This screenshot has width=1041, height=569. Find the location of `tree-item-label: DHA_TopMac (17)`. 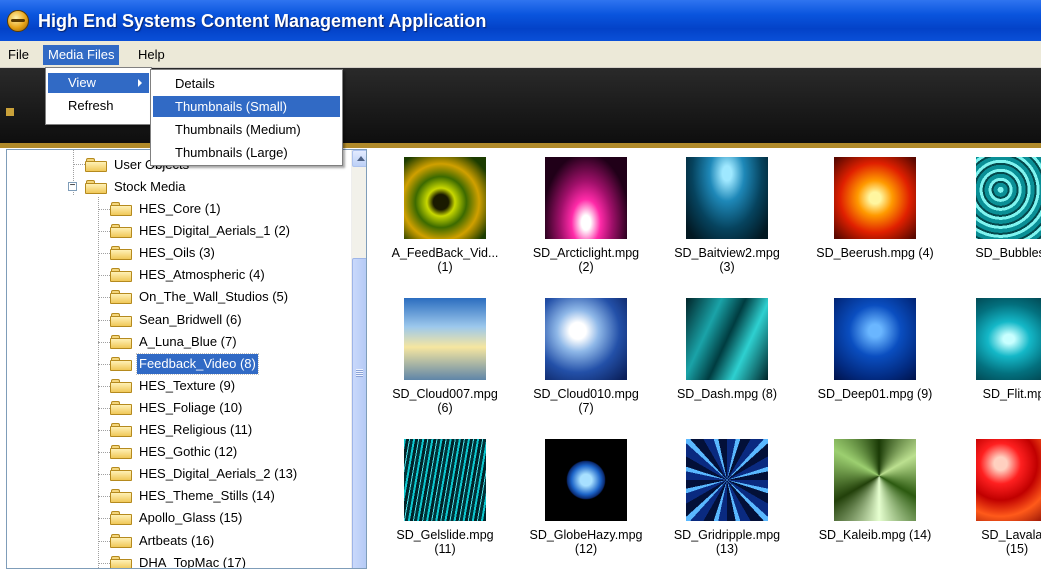

tree-item-label: DHA_TopMac (17) is located at coordinates (192, 561).